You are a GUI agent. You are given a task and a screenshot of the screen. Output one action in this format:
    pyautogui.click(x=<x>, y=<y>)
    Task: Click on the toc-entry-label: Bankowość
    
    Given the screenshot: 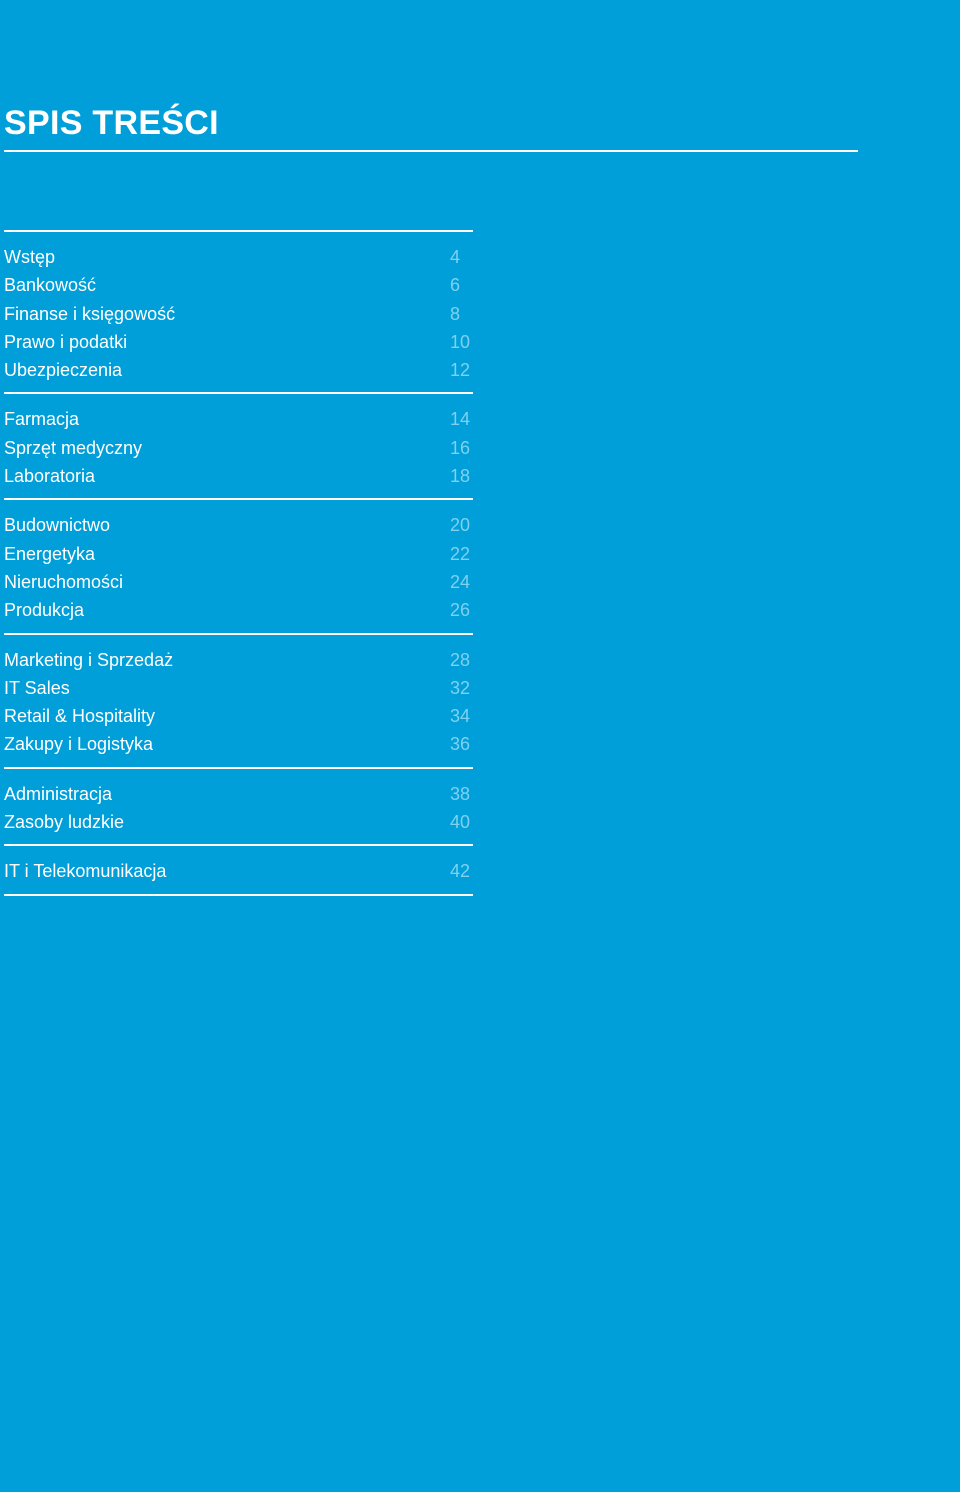 What is the action you would take?
    pyautogui.click(x=50, y=285)
    